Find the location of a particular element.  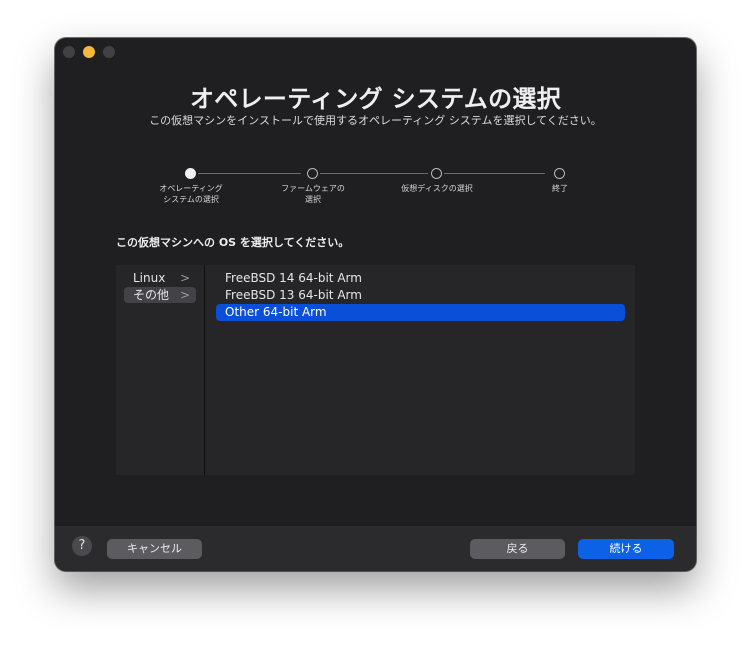

step-3-label: 仮想ディスクの選択 is located at coordinates (437, 188).